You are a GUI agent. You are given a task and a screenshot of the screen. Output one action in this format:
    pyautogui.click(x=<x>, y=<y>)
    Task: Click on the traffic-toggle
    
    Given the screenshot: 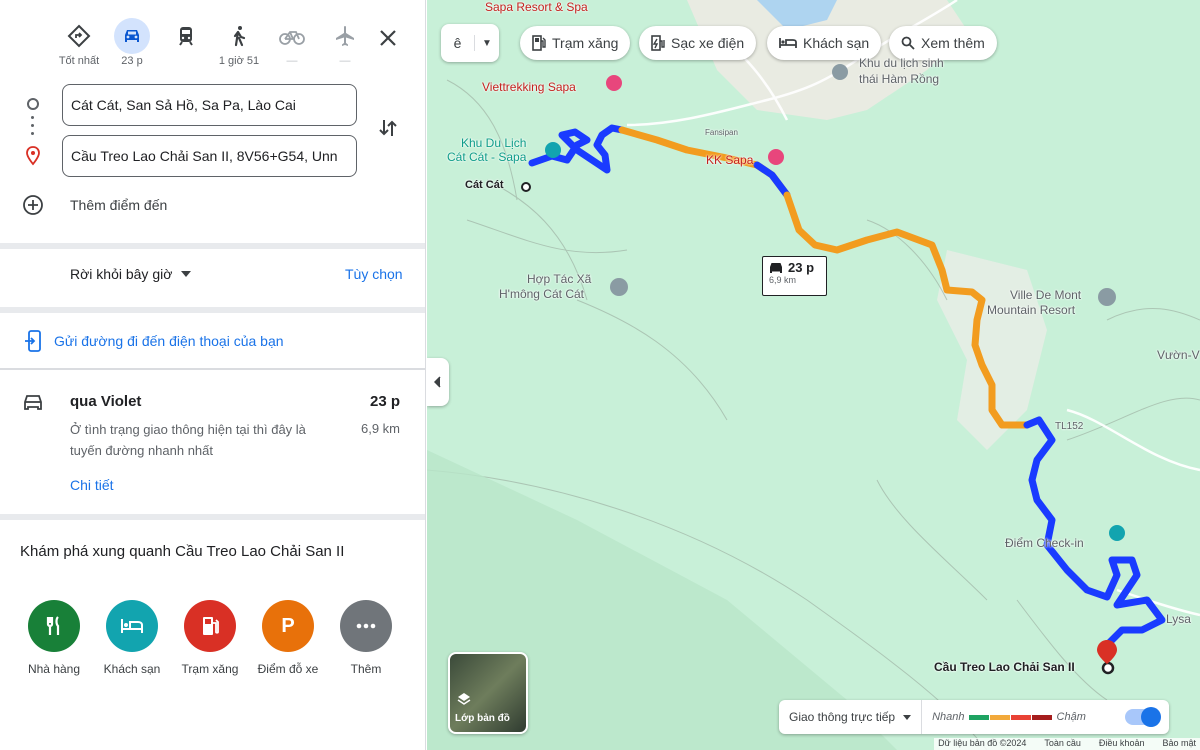 What is the action you would take?
    pyautogui.click(x=1143, y=717)
    